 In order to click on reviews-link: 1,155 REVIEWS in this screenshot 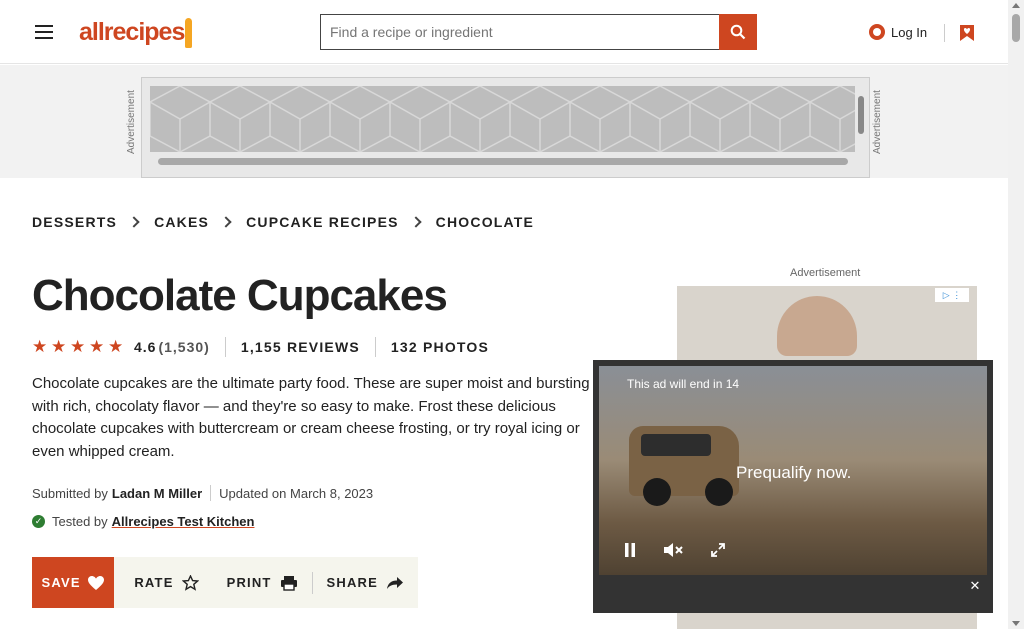, I will do `click(300, 347)`.